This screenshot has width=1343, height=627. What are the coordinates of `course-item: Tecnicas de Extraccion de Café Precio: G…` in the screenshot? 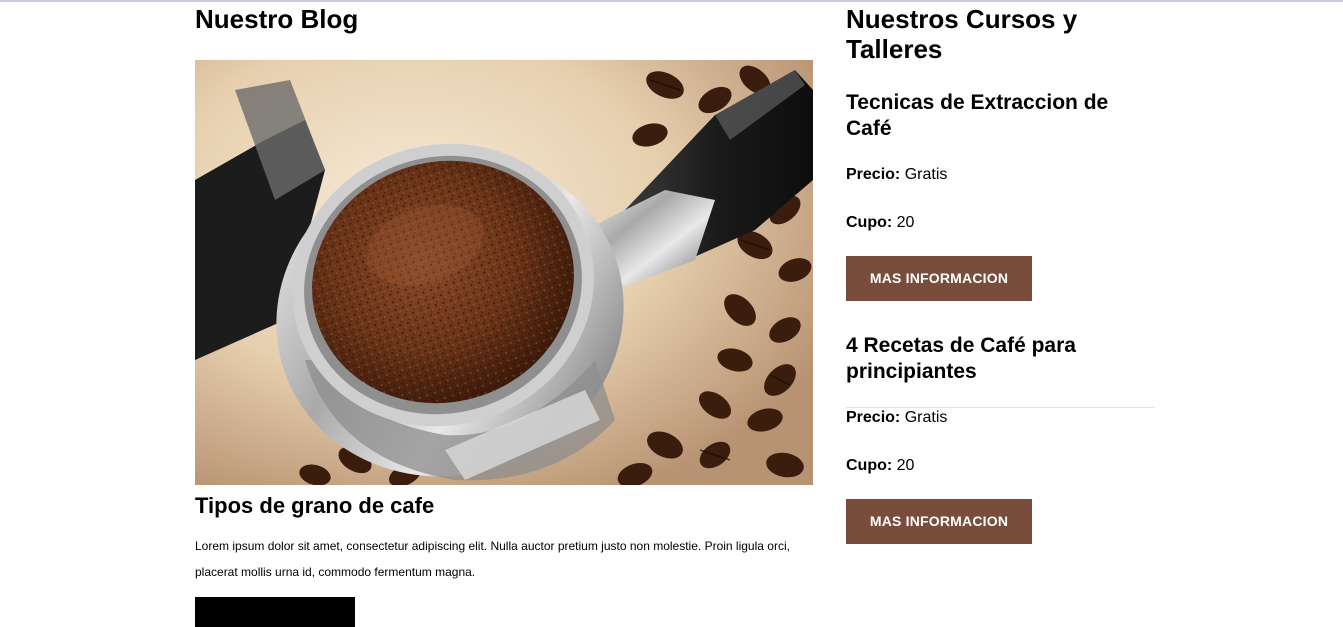 It's located at (1001, 249).